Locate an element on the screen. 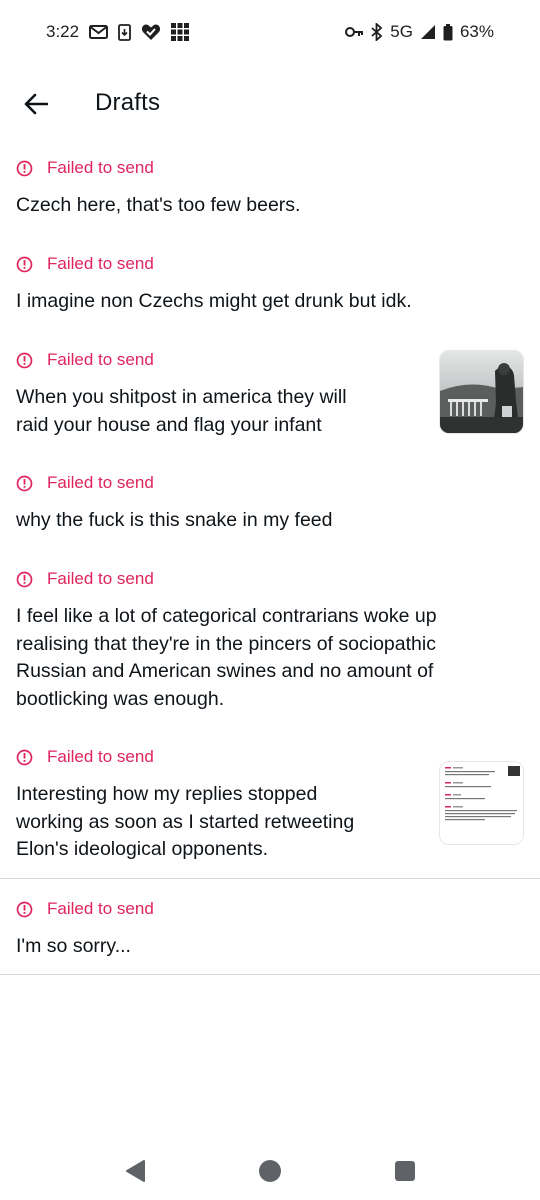 Image resolution: width=540 pixels, height=1200 pixels. draft-text: why the fuck is this snake in my feed is located at coordinates (174, 521).